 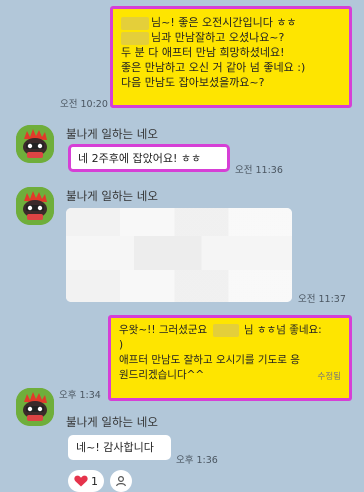 I want to click on blurred-content, so click(x=179, y=253).